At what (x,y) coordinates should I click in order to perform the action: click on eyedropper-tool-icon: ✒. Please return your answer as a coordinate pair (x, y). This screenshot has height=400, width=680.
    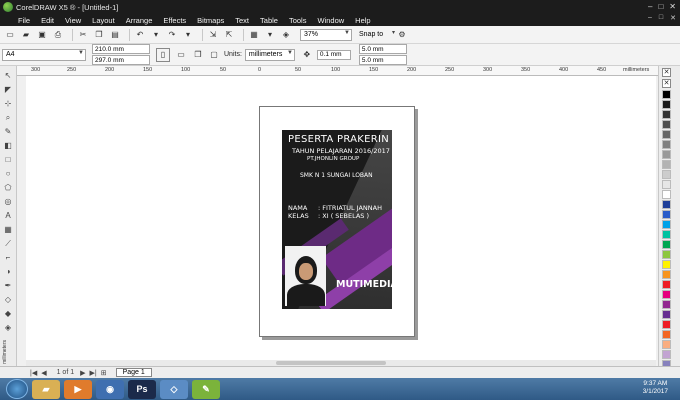
    Looking at the image, I should click on (8, 285).